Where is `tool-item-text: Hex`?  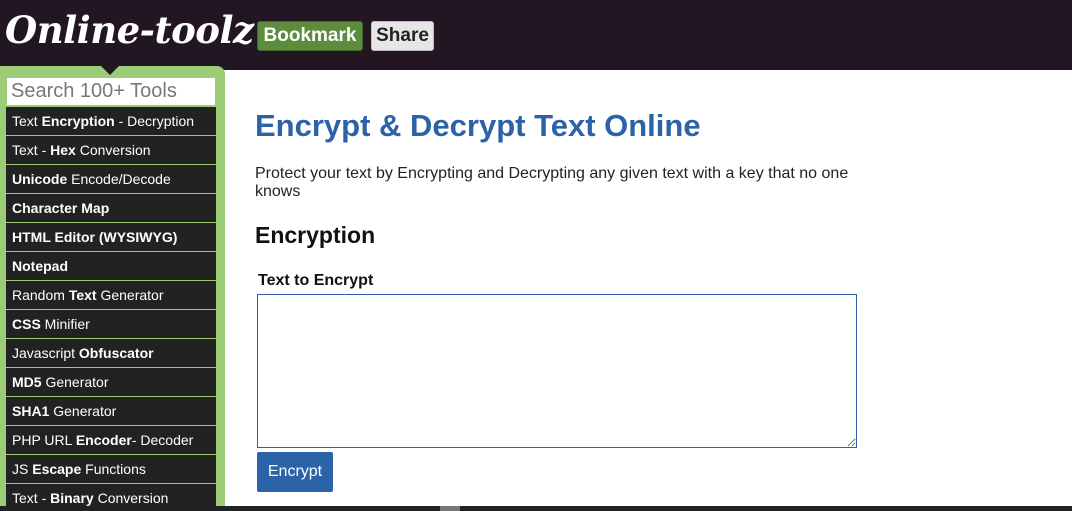
tool-item-text: Hex is located at coordinates (63, 150).